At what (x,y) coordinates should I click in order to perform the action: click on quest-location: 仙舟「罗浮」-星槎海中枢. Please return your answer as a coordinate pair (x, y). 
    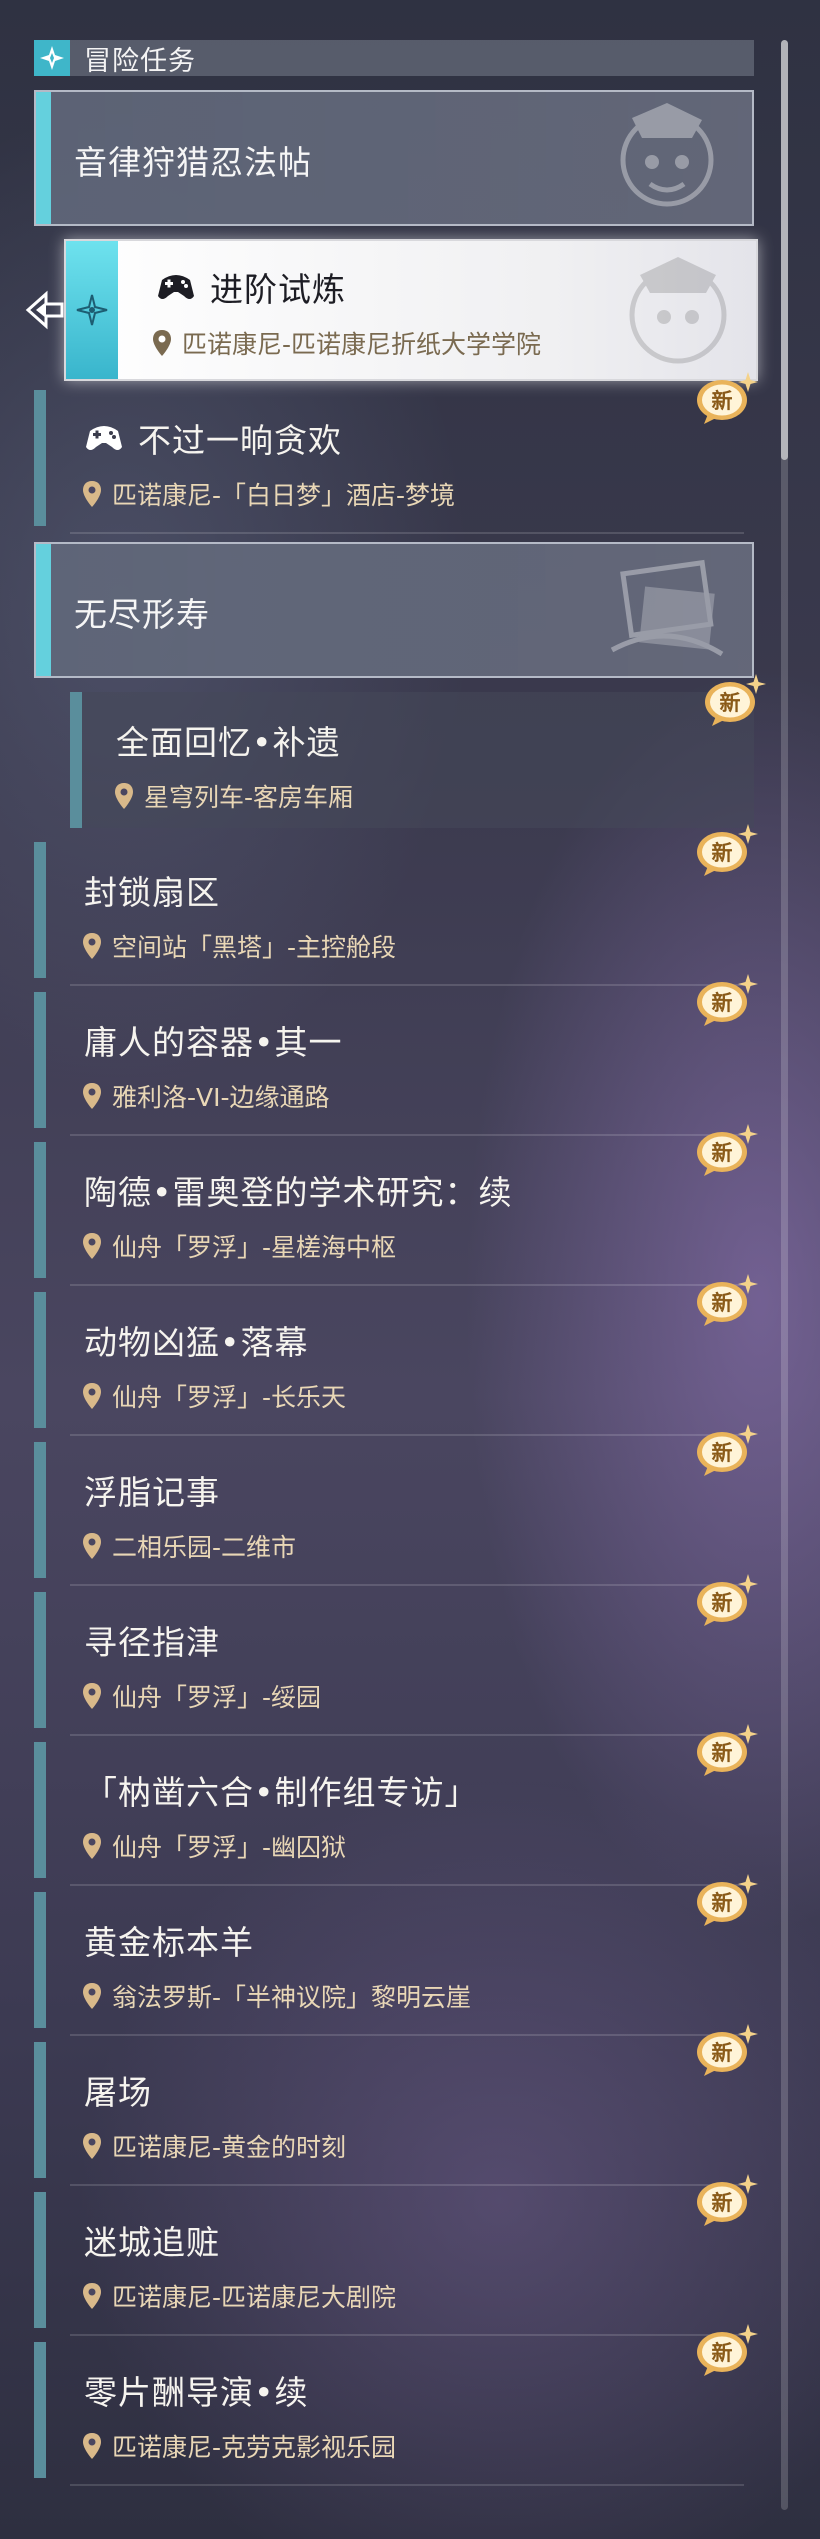
    Looking at the image, I should click on (239, 1246).